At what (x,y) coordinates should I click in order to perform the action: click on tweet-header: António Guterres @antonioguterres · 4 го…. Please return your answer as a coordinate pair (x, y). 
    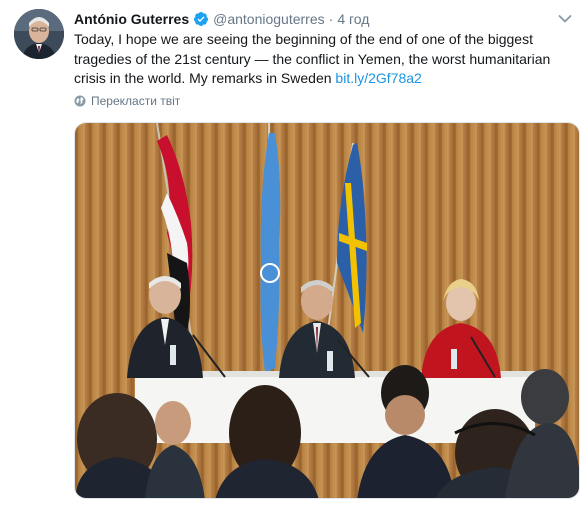
    Looking at the image, I should click on (221, 19).